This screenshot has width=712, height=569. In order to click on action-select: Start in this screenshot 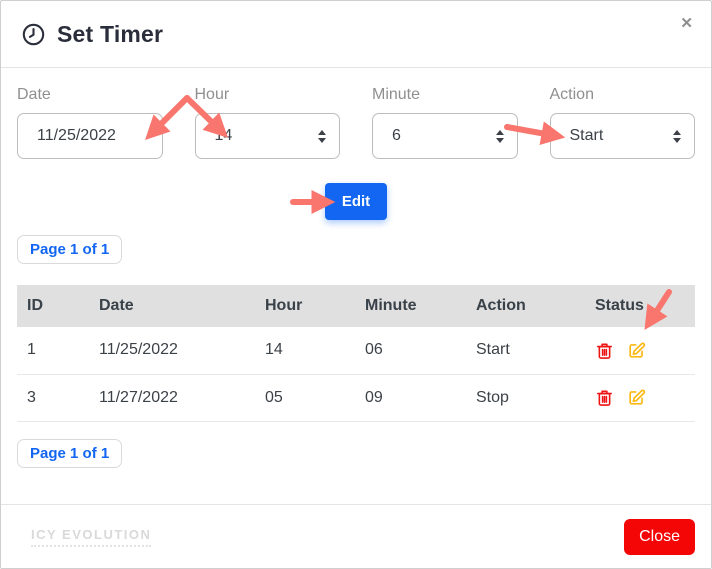, I will do `click(622, 136)`.